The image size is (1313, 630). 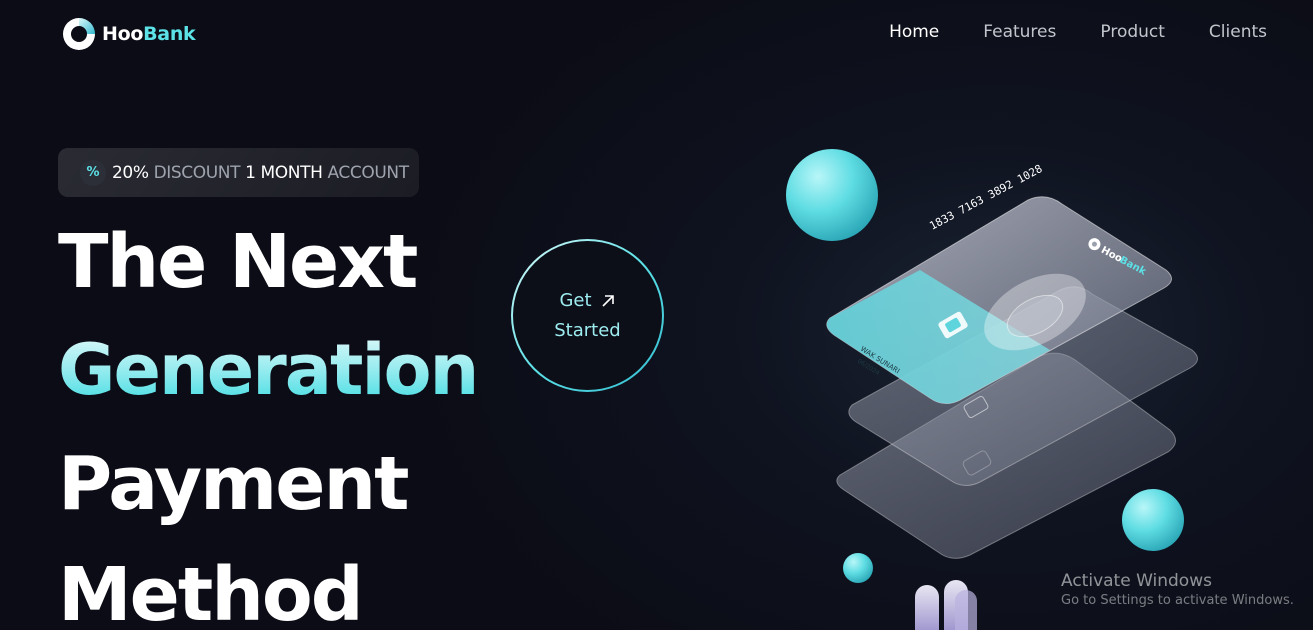 I want to click on robot-hand, so click(x=946, y=605).